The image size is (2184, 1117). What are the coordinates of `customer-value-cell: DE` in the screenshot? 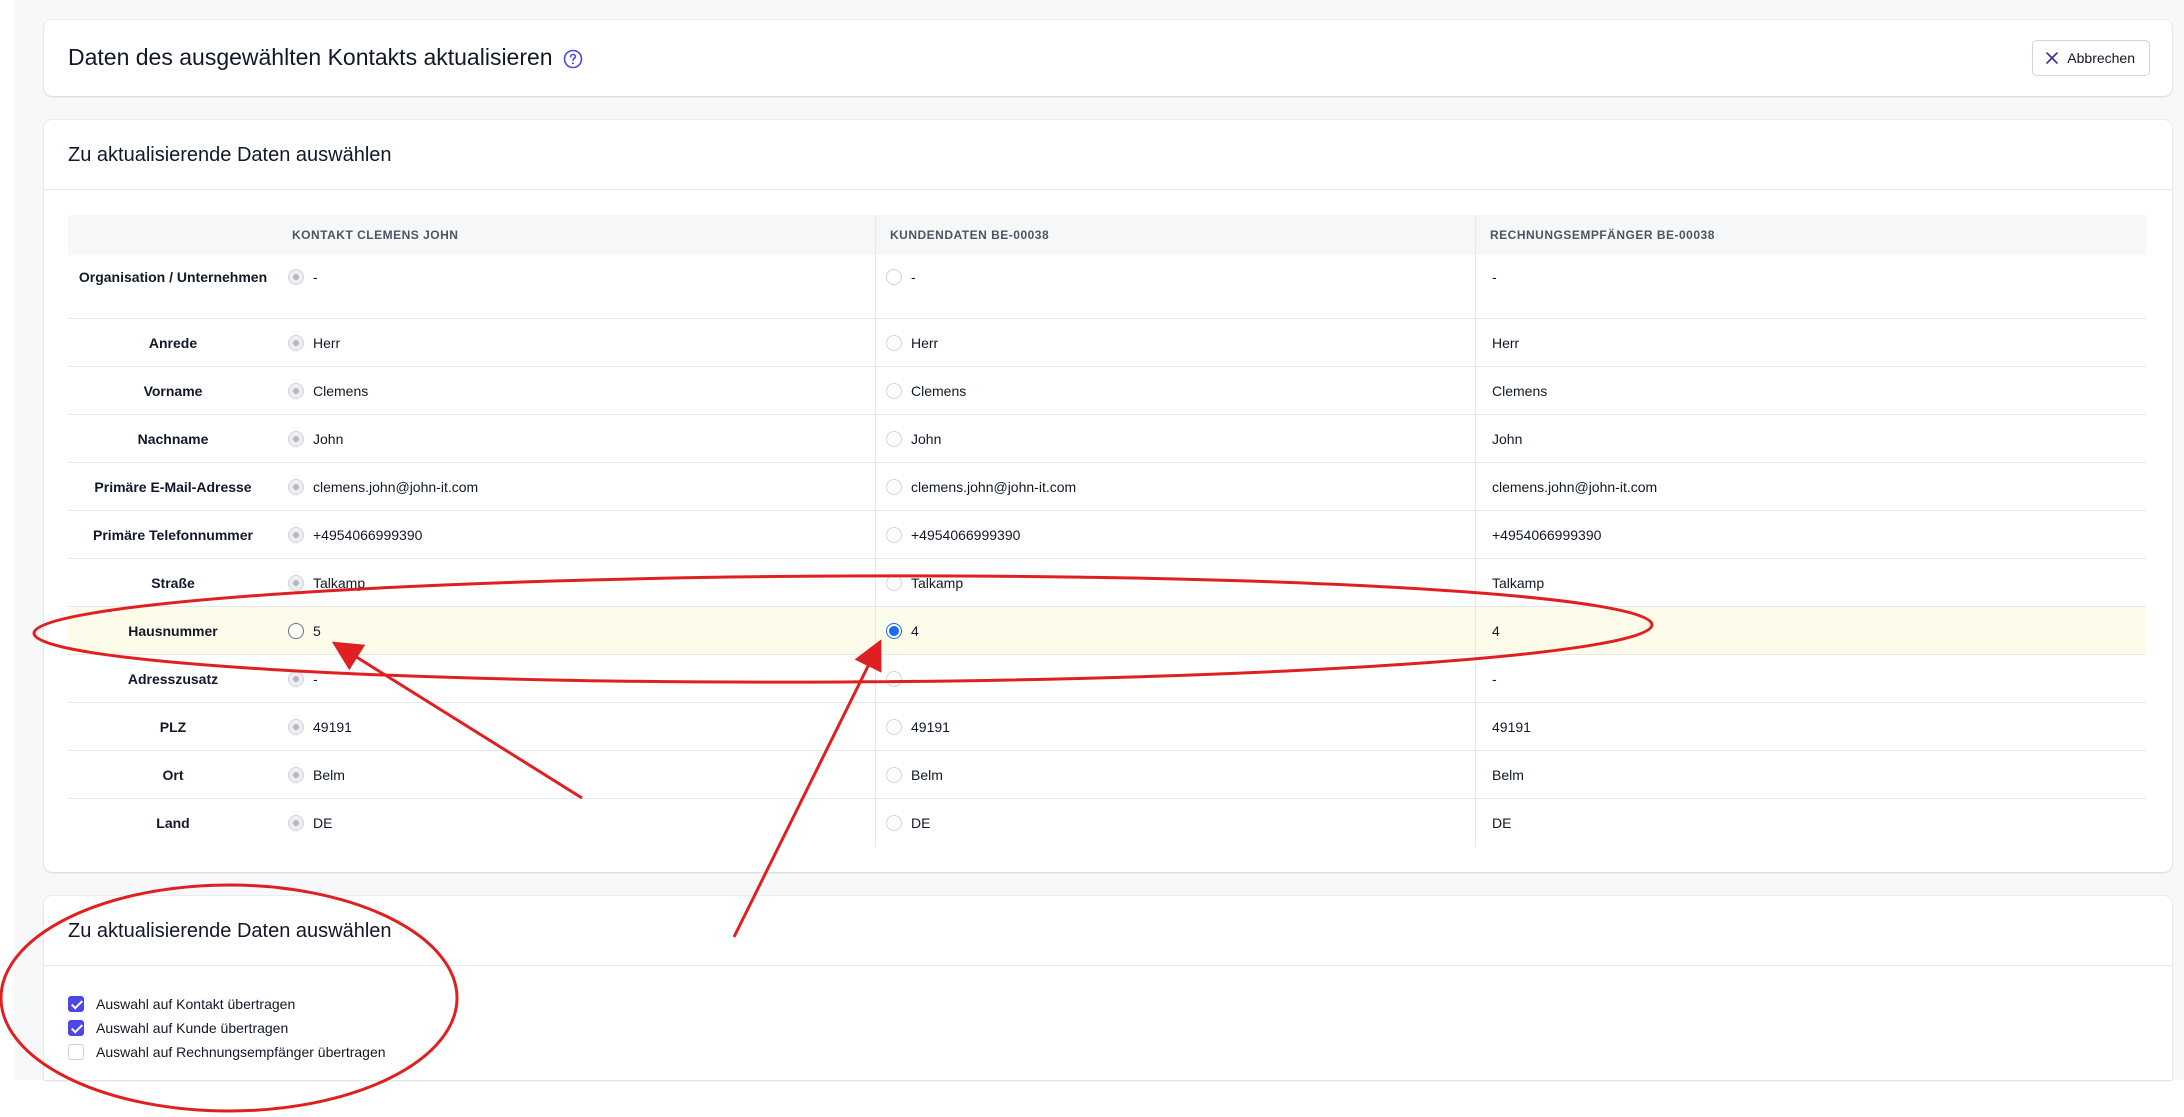 It's located at (1176, 823).